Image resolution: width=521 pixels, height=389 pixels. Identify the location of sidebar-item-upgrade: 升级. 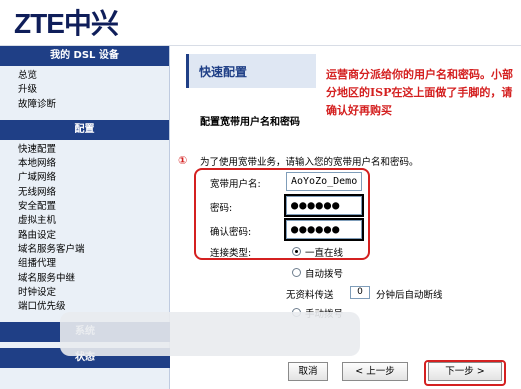
(93, 90).